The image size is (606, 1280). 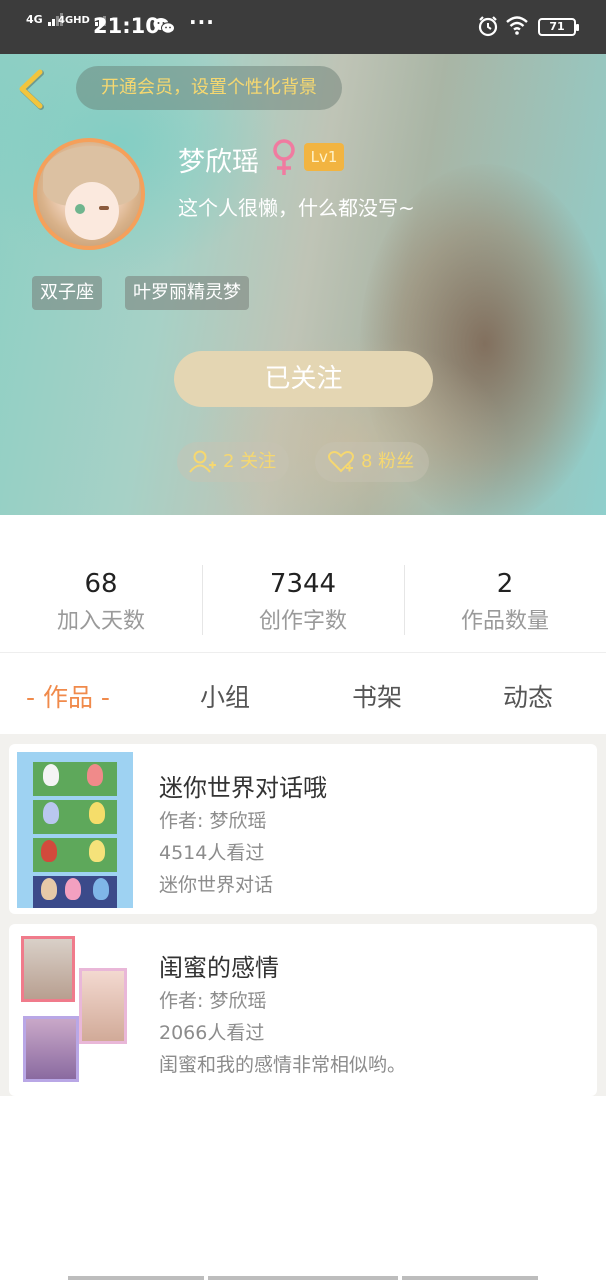 I want to click on level-badge: Lv1, so click(x=324, y=157).